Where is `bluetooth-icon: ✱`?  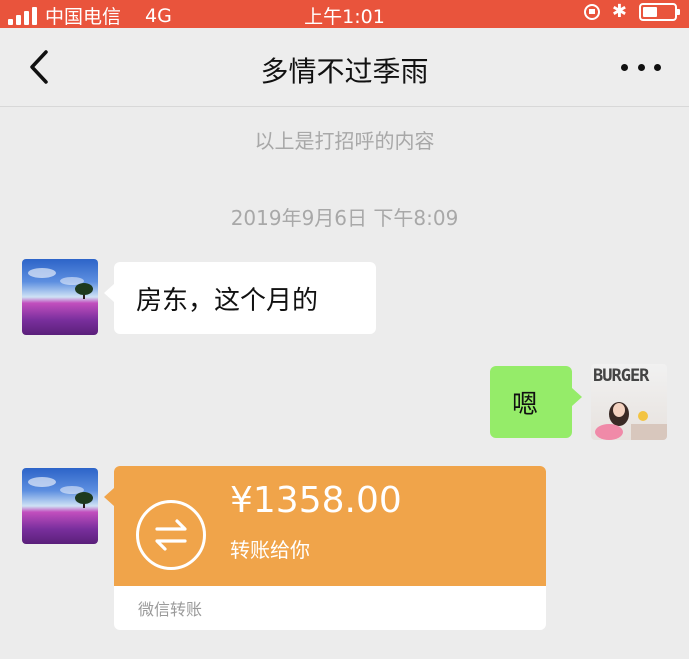
bluetooth-icon: ✱ is located at coordinates (619, 11).